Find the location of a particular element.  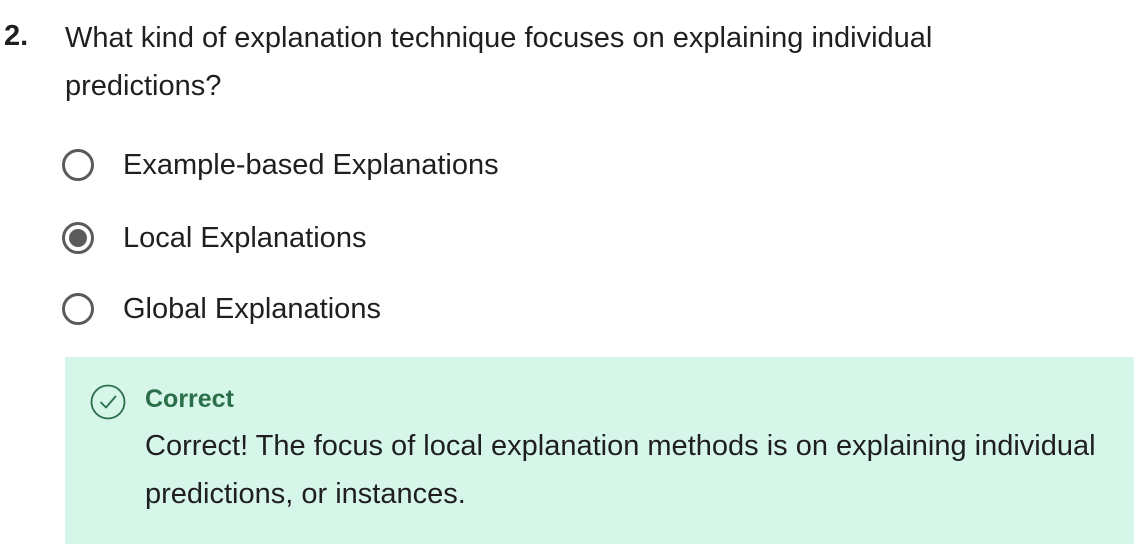

option-label: Example-based Explanations is located at coordinates (311, 164).